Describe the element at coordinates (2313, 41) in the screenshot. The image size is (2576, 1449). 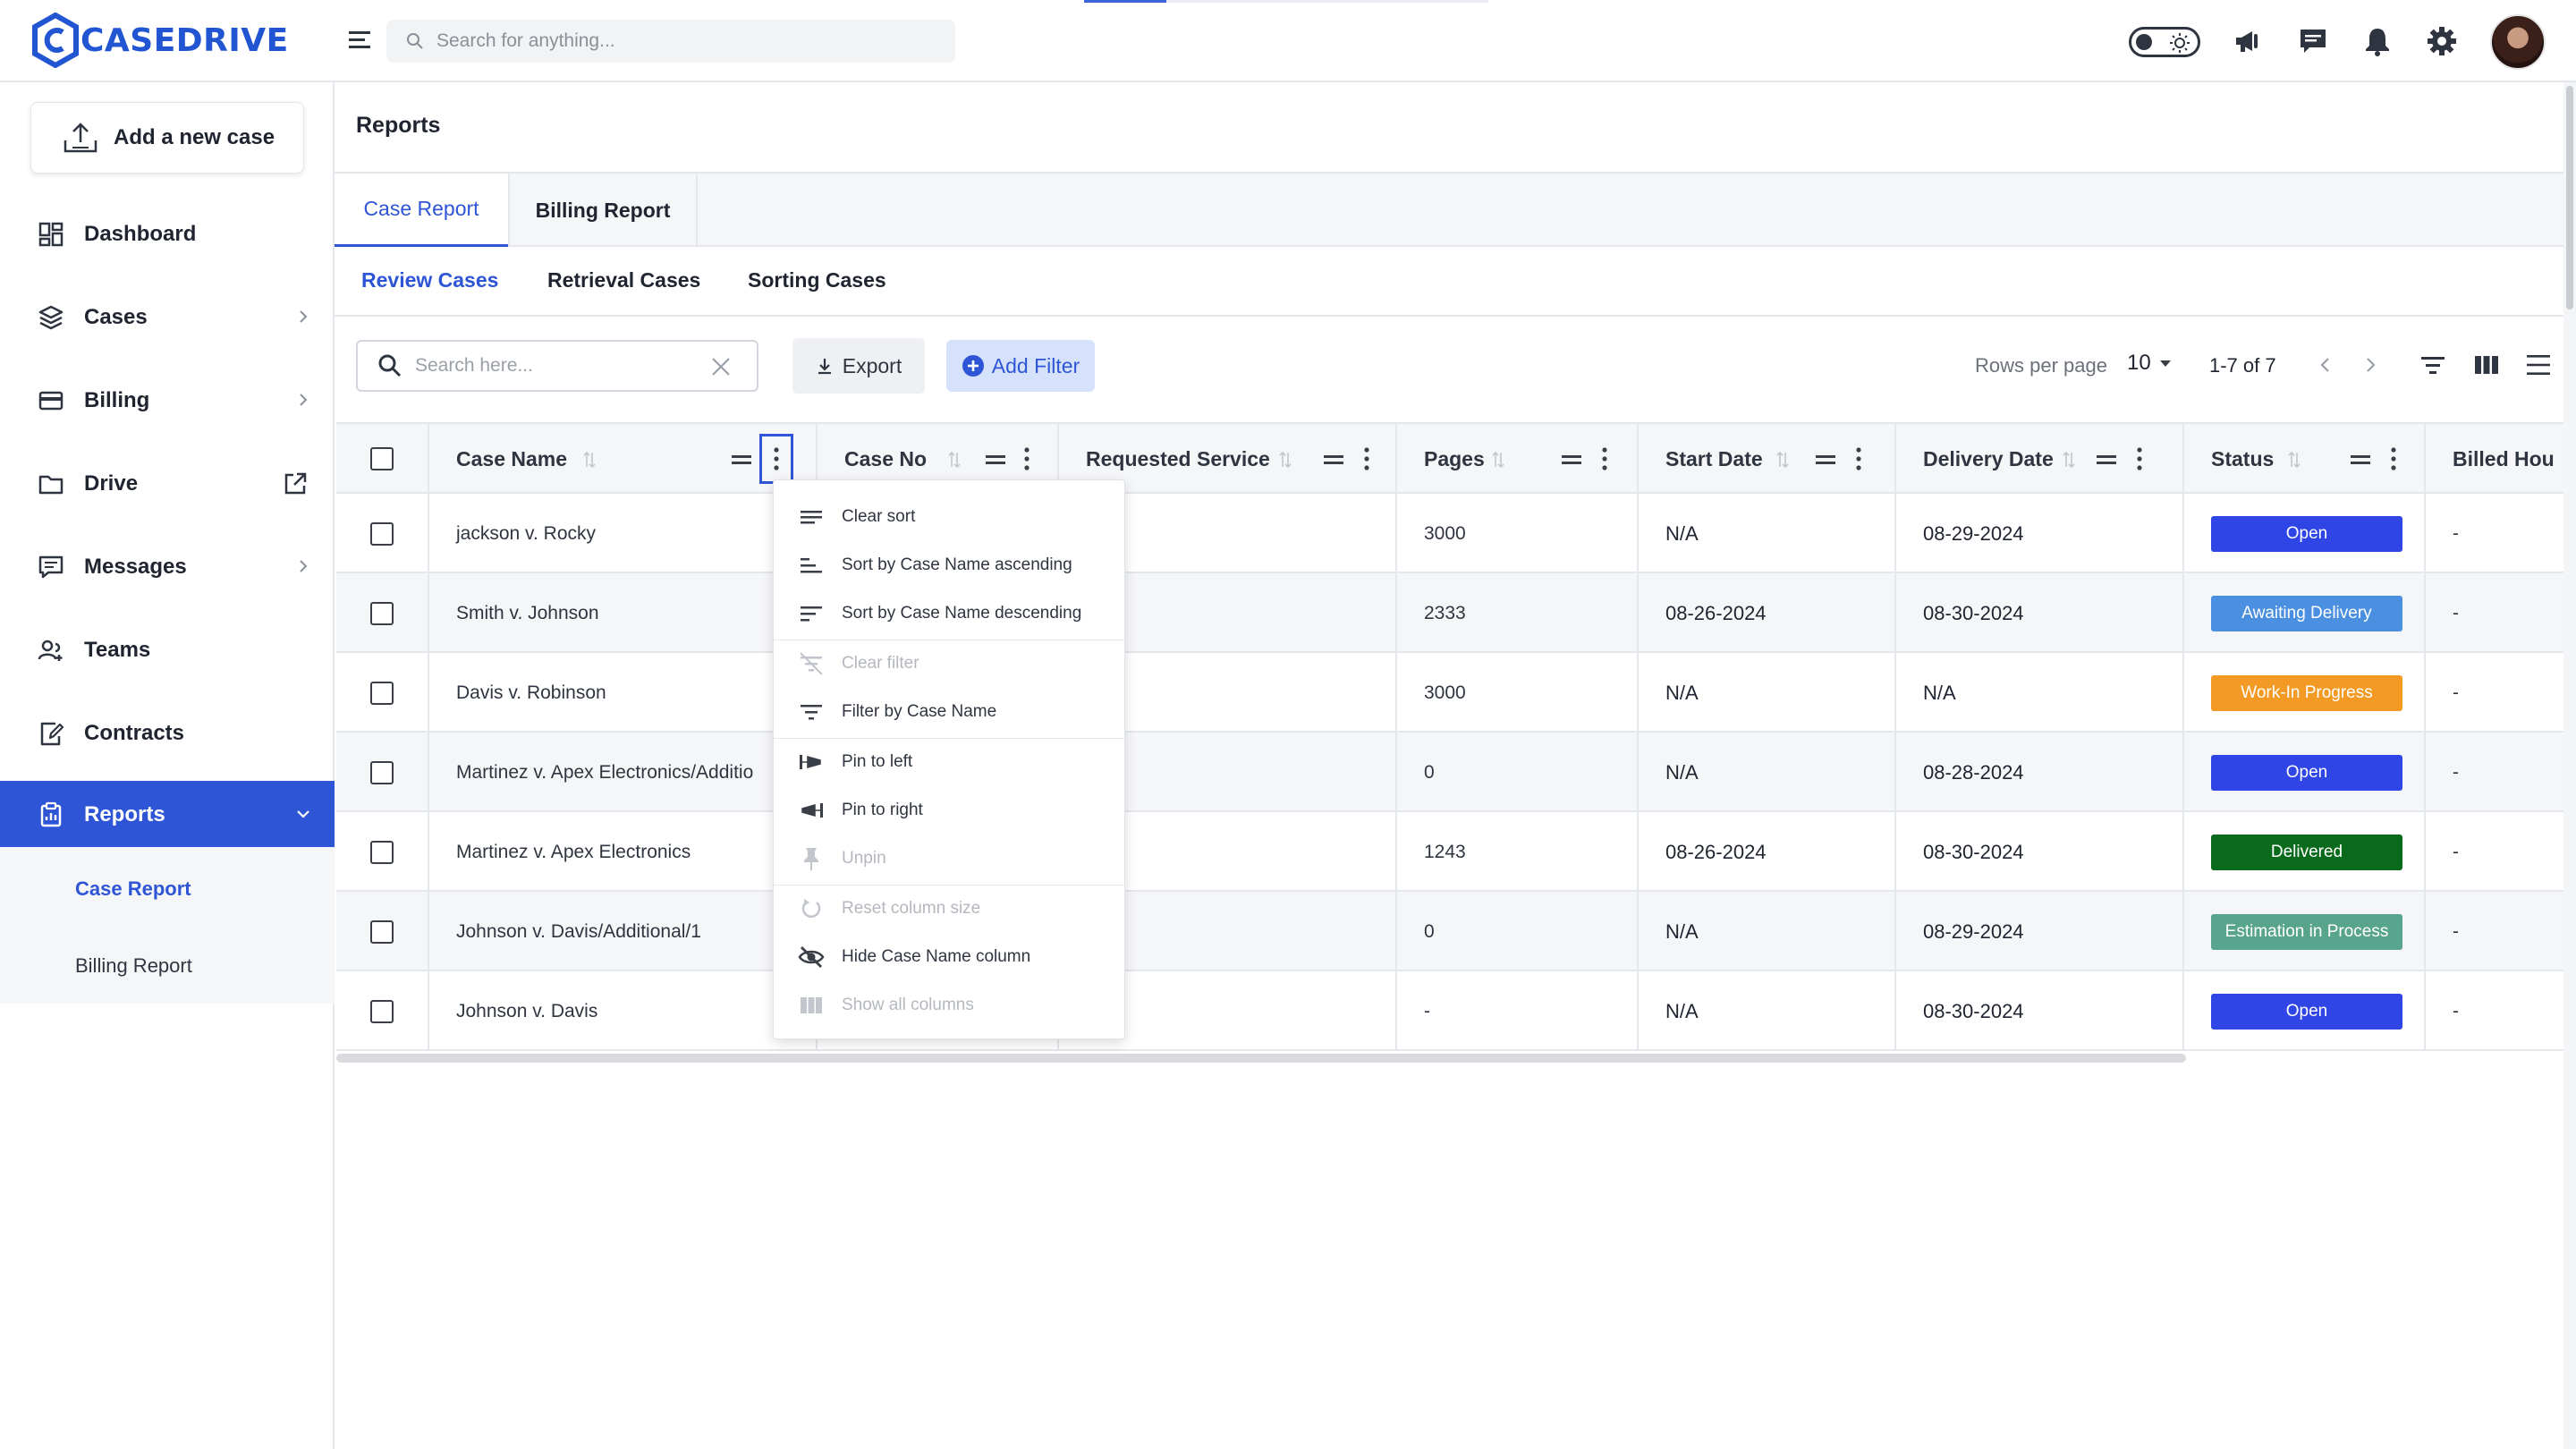
I see `chat-icon` at that location.